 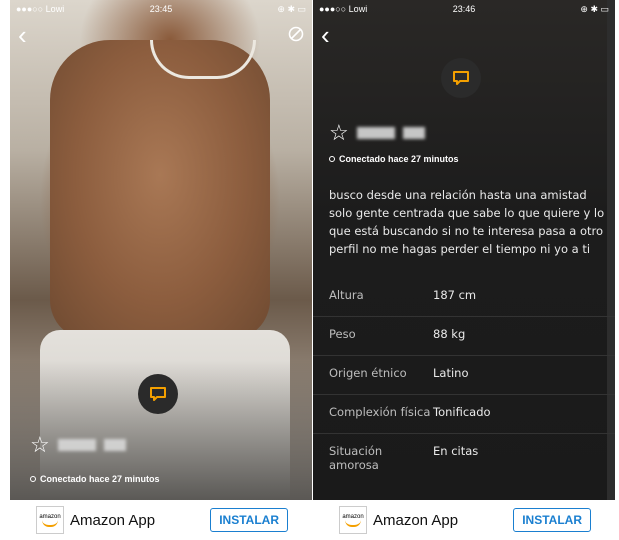 I want to click on attribute-row: Altura 187 cm, so click(x=464, y=297).